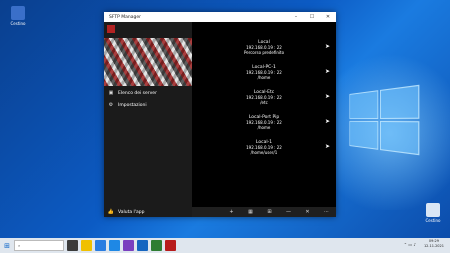  What do you see at coordinates (111, 105) in the screenshot?
I see `gear-icon: ⚙` at bounding box center [111, 105].